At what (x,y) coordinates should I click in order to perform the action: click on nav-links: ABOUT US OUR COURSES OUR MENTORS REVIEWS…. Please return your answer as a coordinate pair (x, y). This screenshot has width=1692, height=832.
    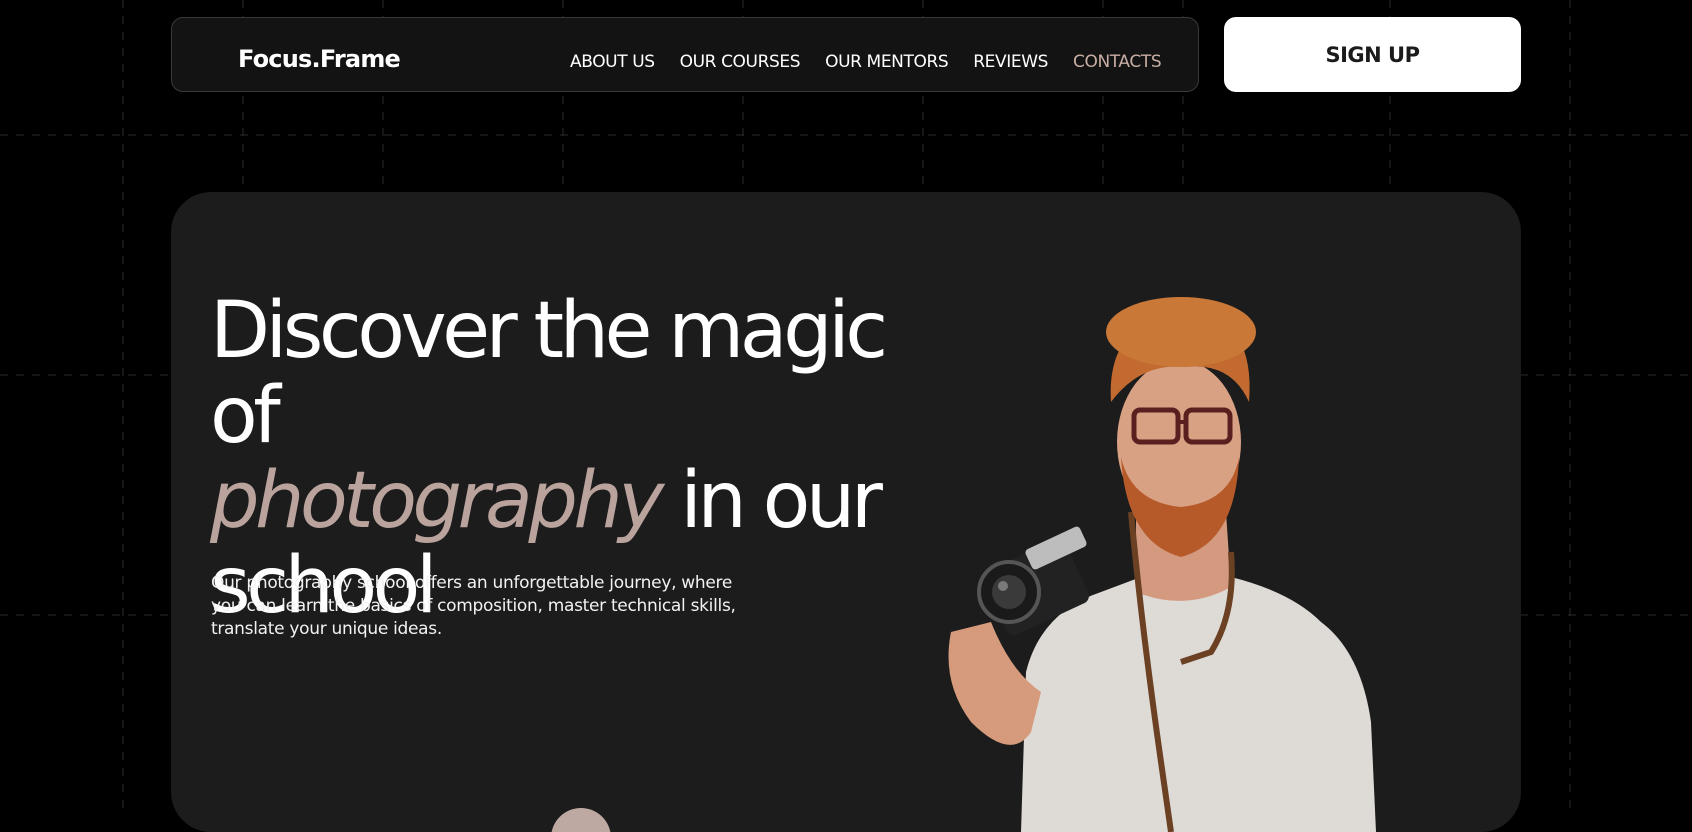
    Looking at the image, I should click on (878, 62).